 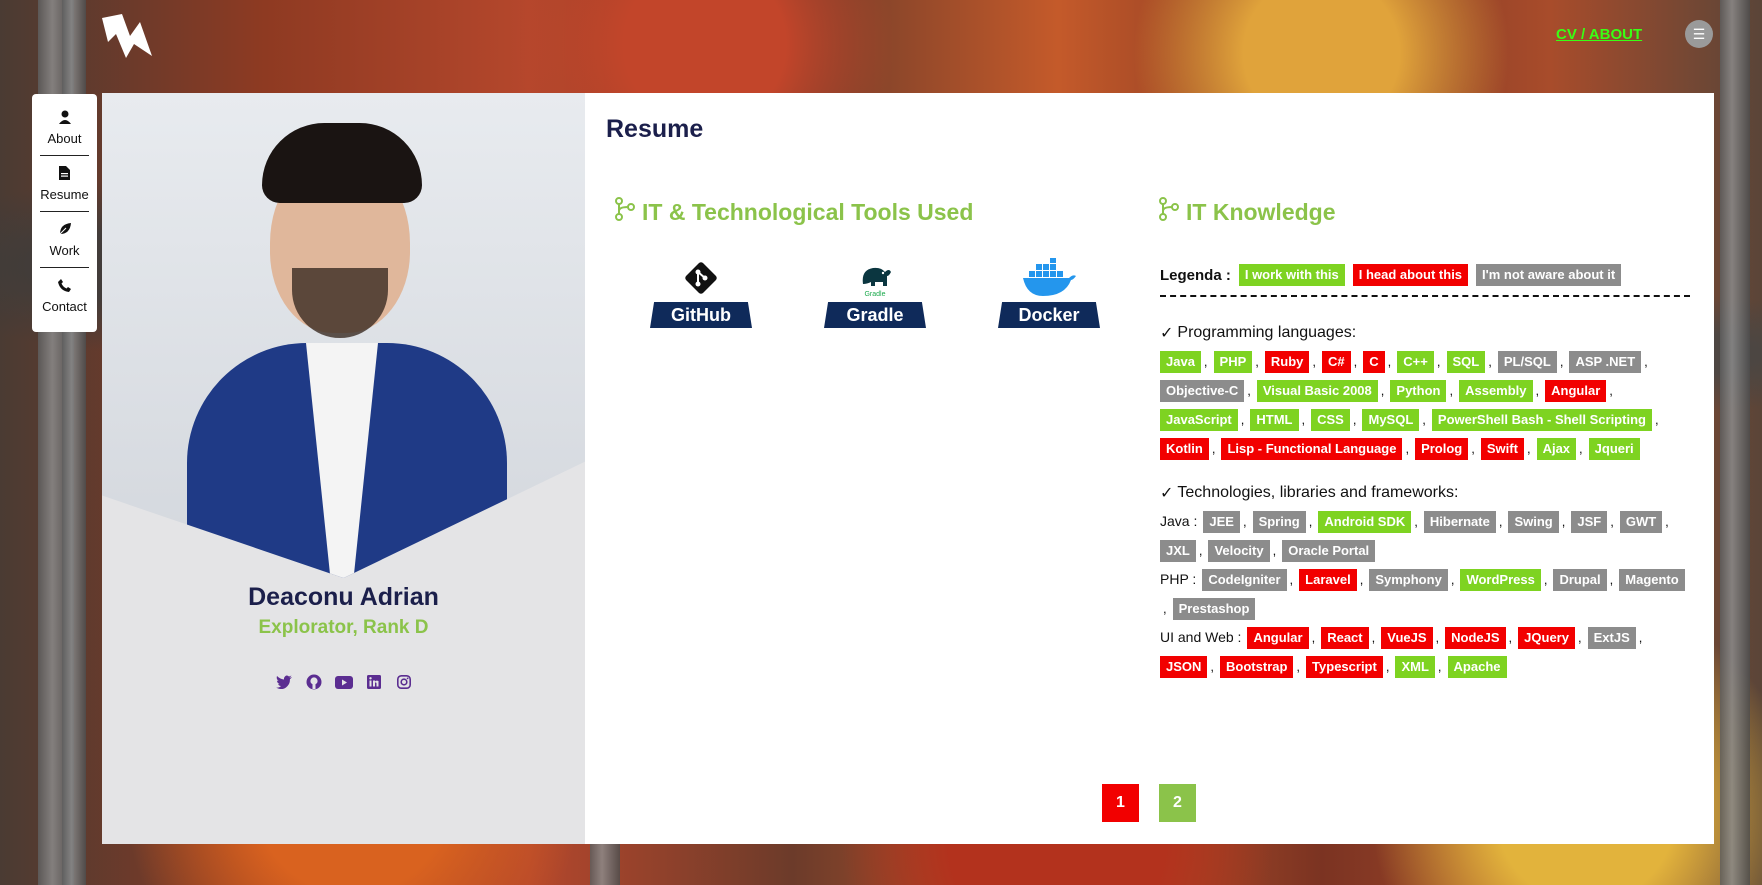 What do you see at coordinates (1149, 803) in the screenshot?
I see `pagination: 12` at bounding box center [1149, 803].